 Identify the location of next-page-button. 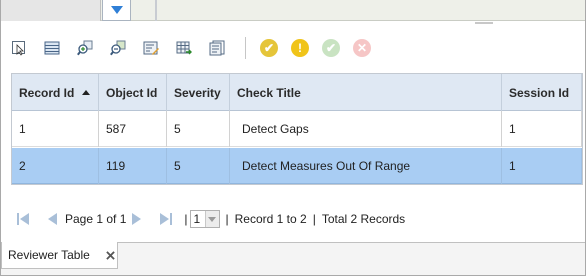
(136, 219).